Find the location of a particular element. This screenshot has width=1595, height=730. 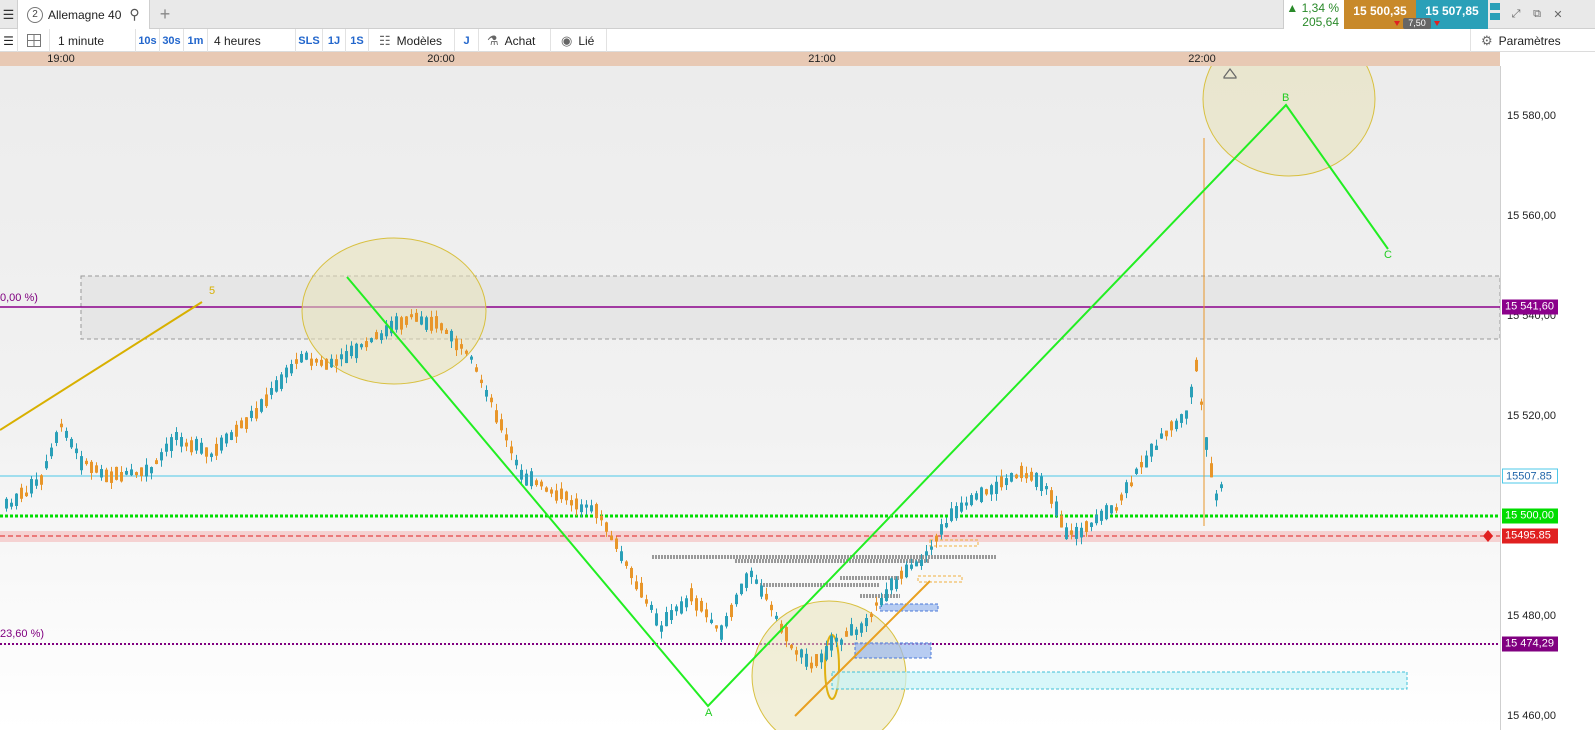

quick-30s-button: 30s is located at coordinates (172, 40).